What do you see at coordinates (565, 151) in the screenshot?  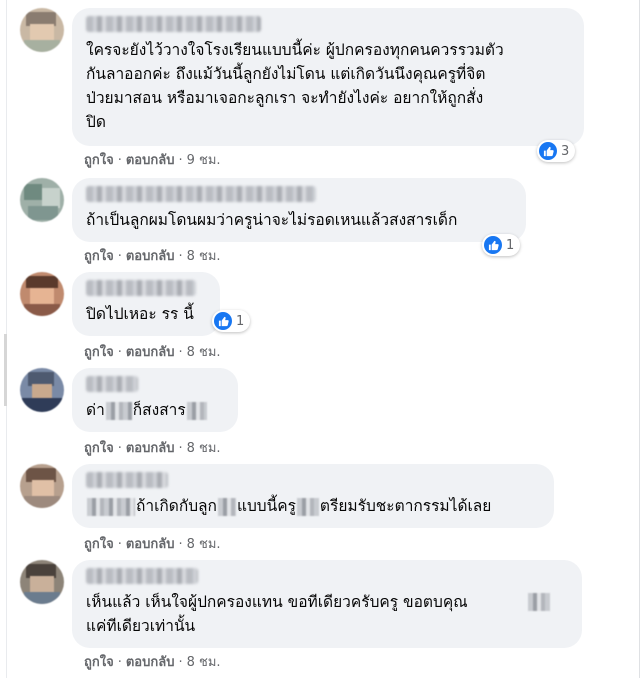 I see `reaction-number: 3` at bounding box center [565, 151].